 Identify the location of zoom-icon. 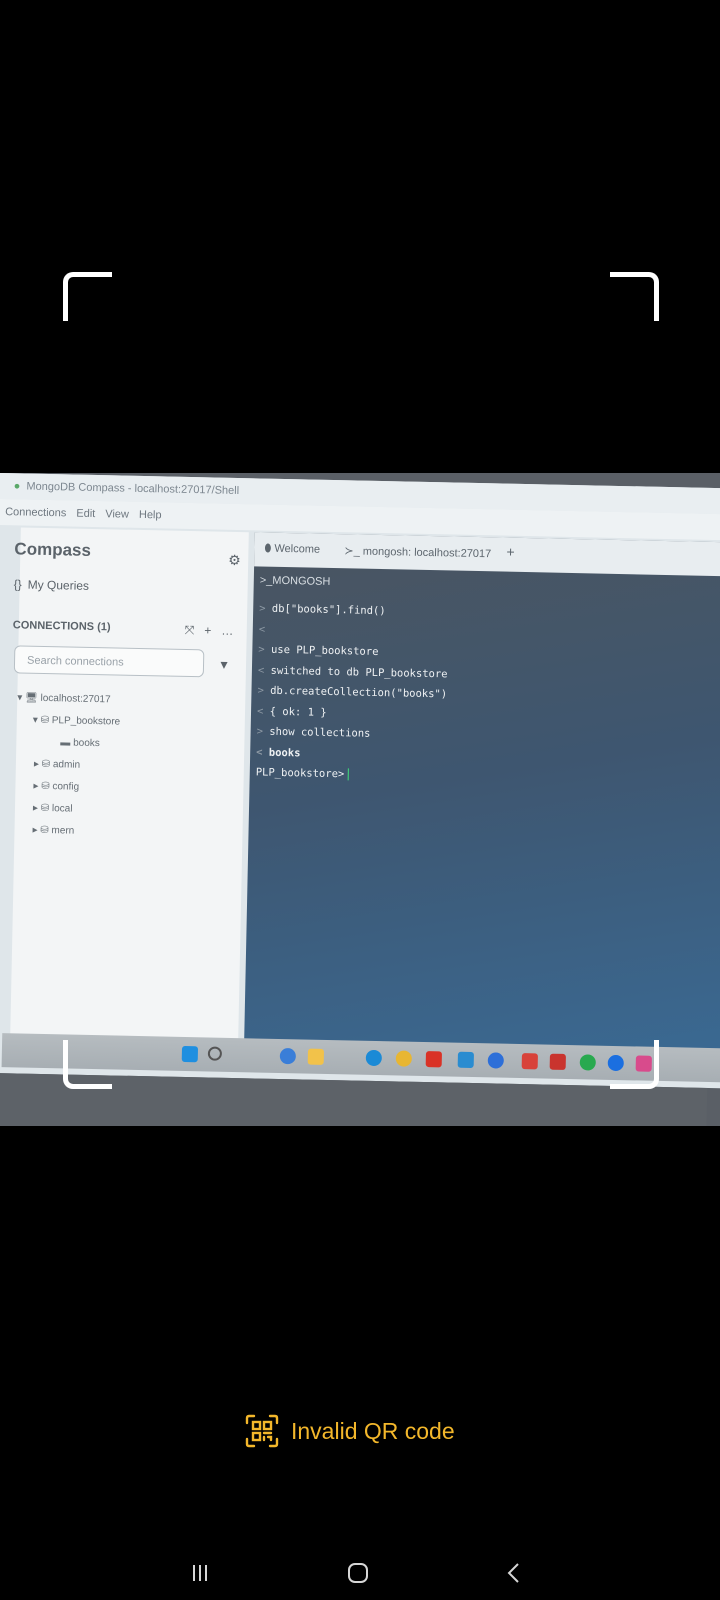
(495, 1060).